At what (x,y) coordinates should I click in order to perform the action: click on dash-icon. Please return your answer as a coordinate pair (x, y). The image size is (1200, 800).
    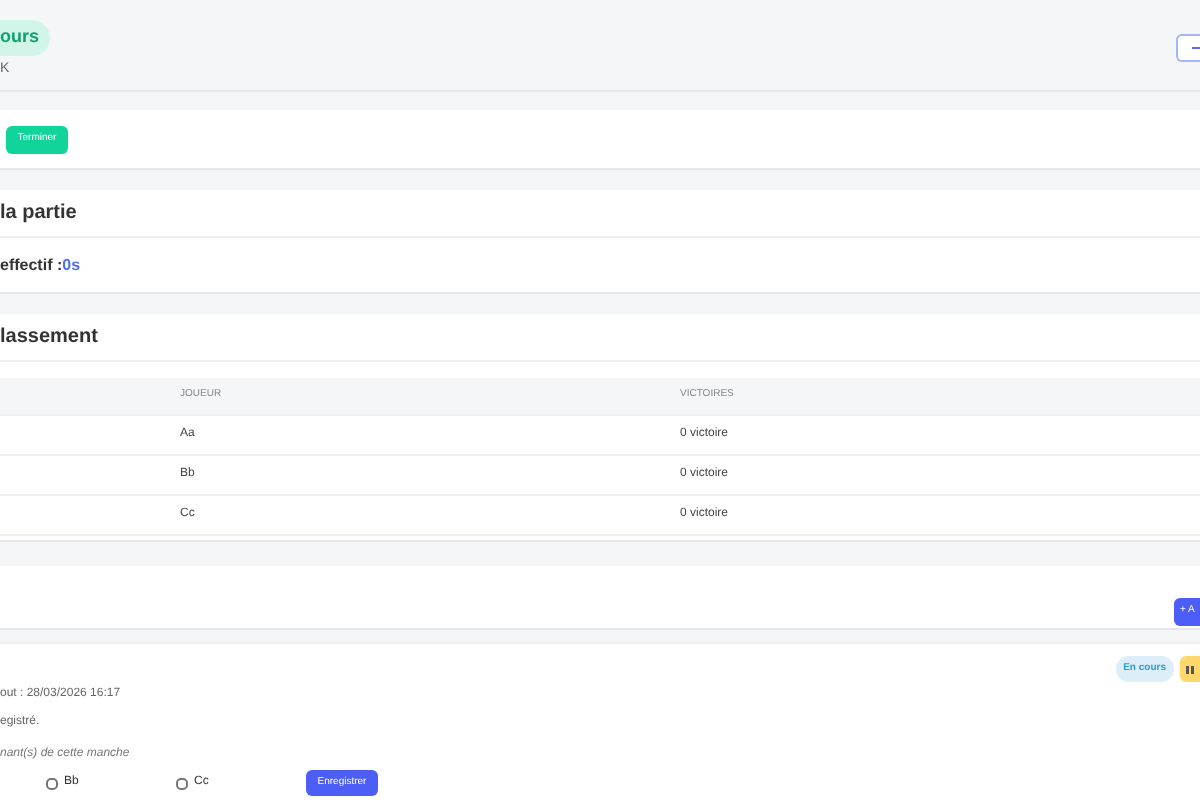
    Looking at the image, I should click on (1196, 48).